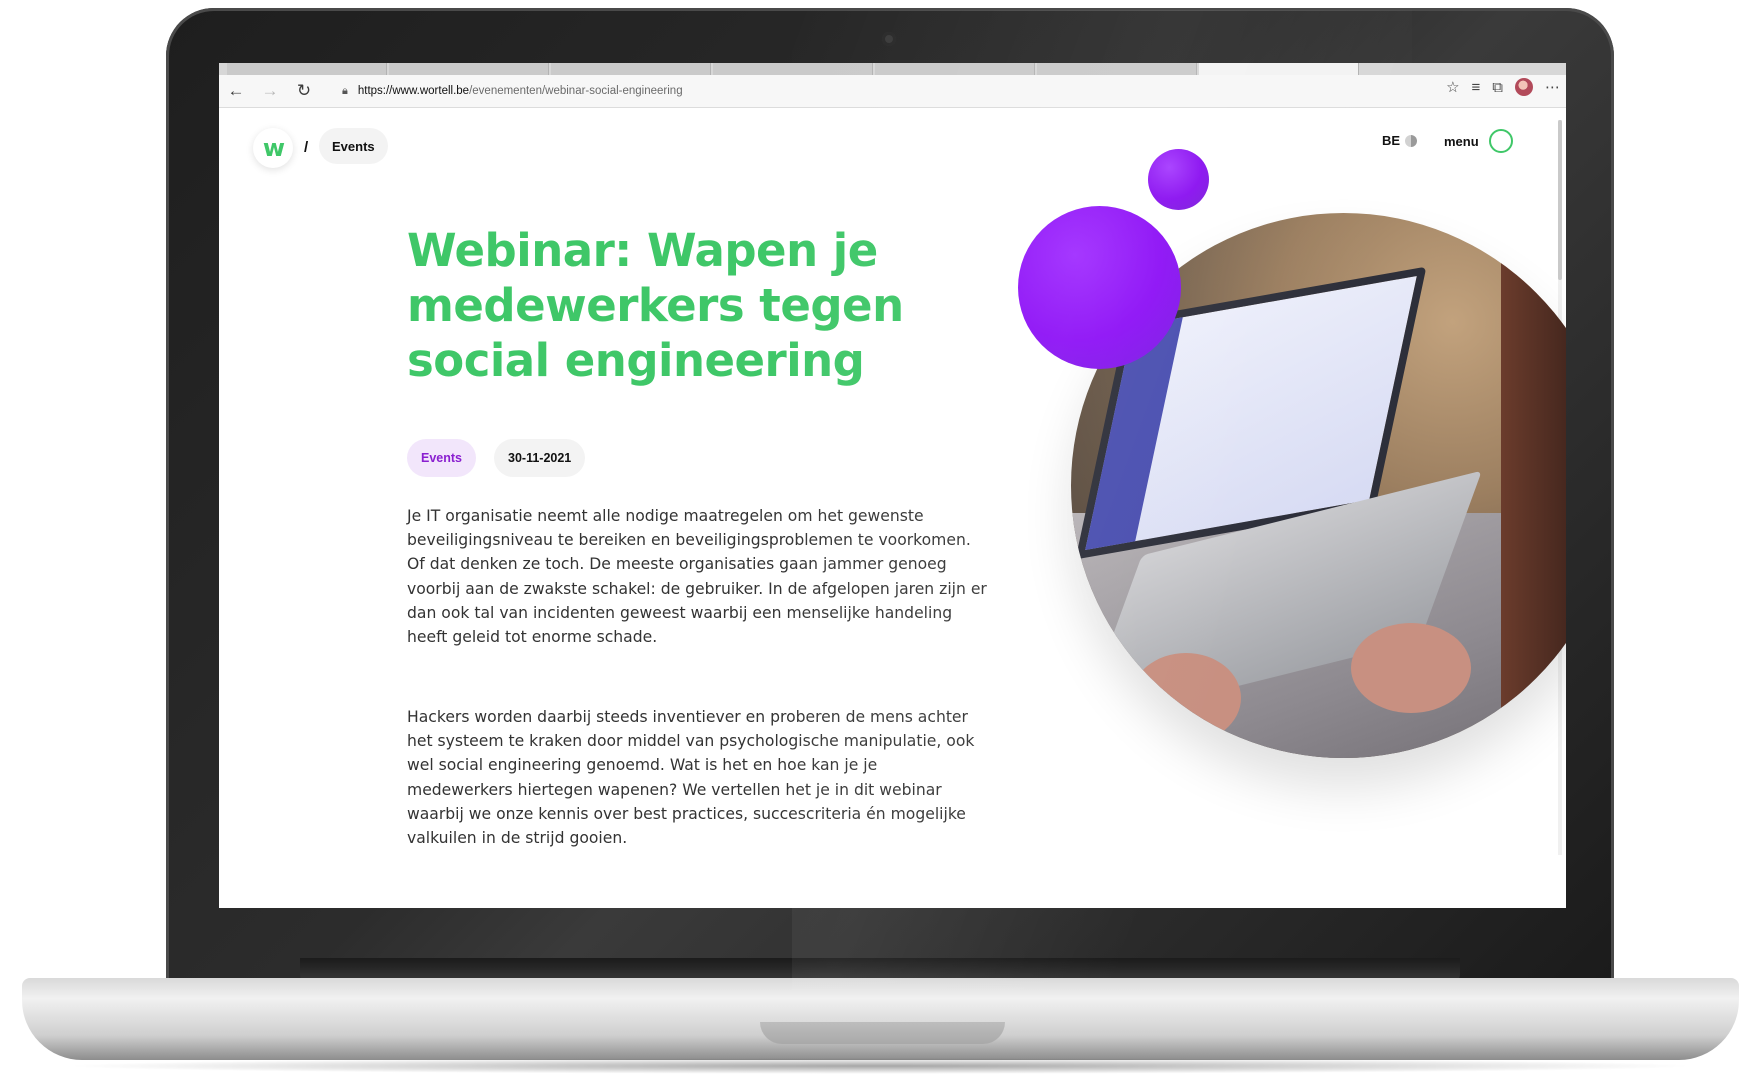  What do you see at coordinates (1178, 179) in the screenshot?
I see `decorative-bubble-small` at bounding box center [1178, 179].